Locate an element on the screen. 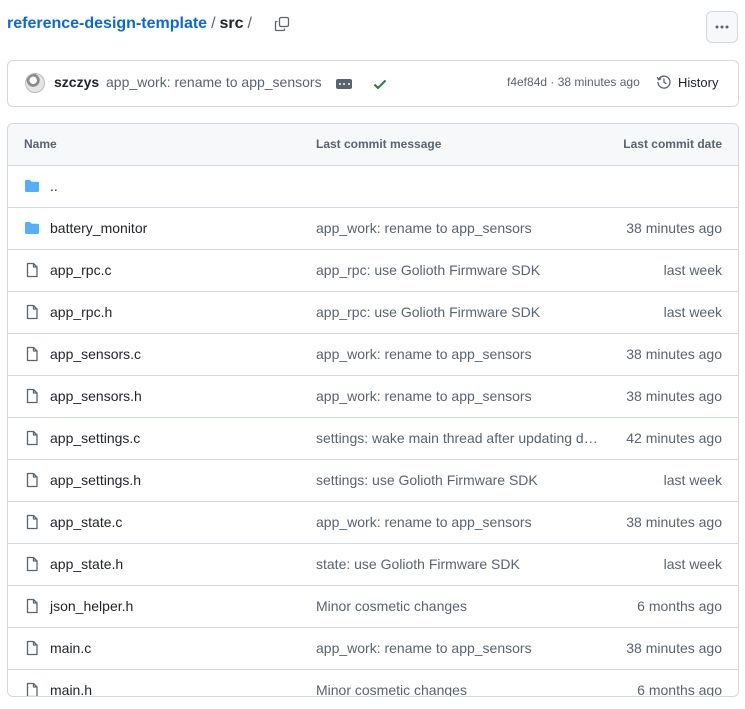 Image resolution: width=745 pixels, height=709 pixels. file-name-link: battery_monitor is located at coordinates (98, 228).